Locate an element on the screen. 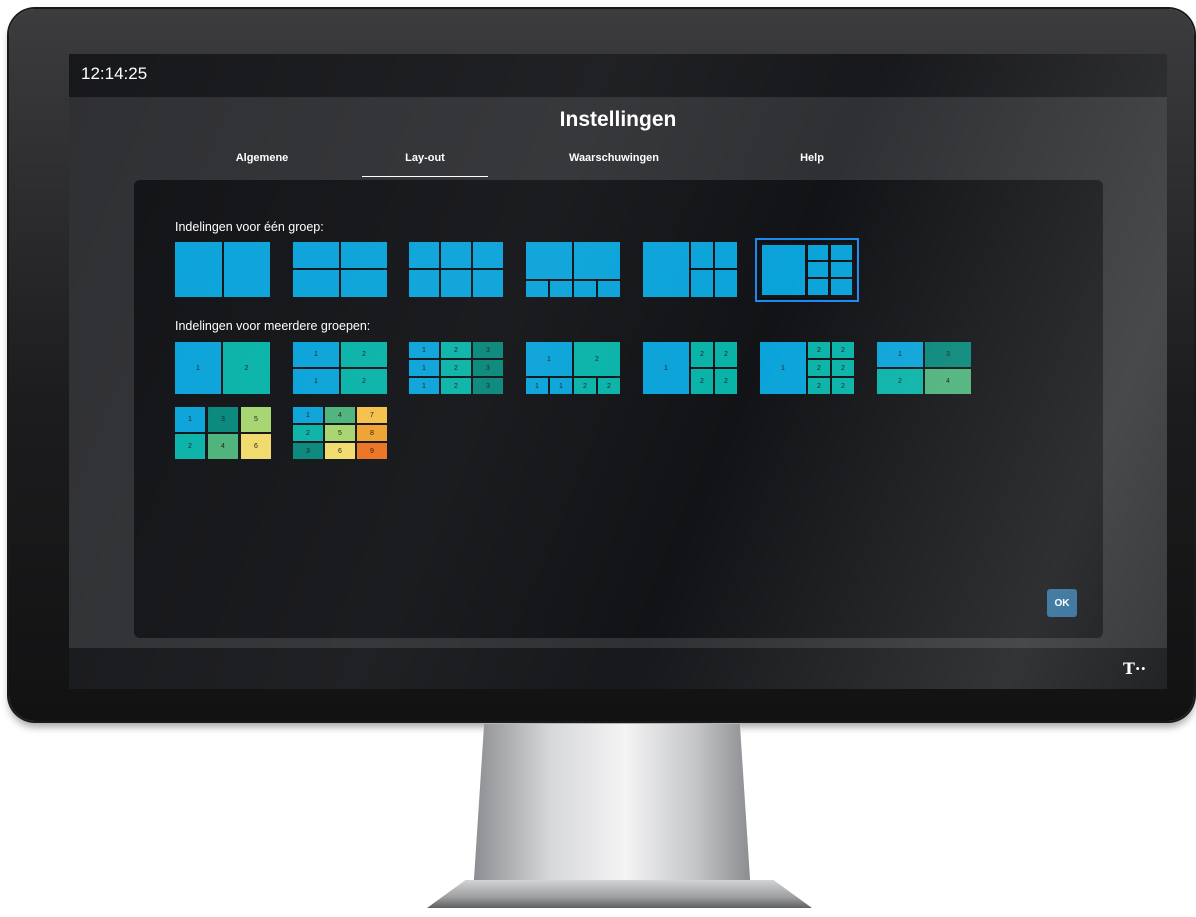 Image resolution: width=1196 pixels, height=917 pixels. multi-layout-1: 12 is located at coordinates (222, 368).